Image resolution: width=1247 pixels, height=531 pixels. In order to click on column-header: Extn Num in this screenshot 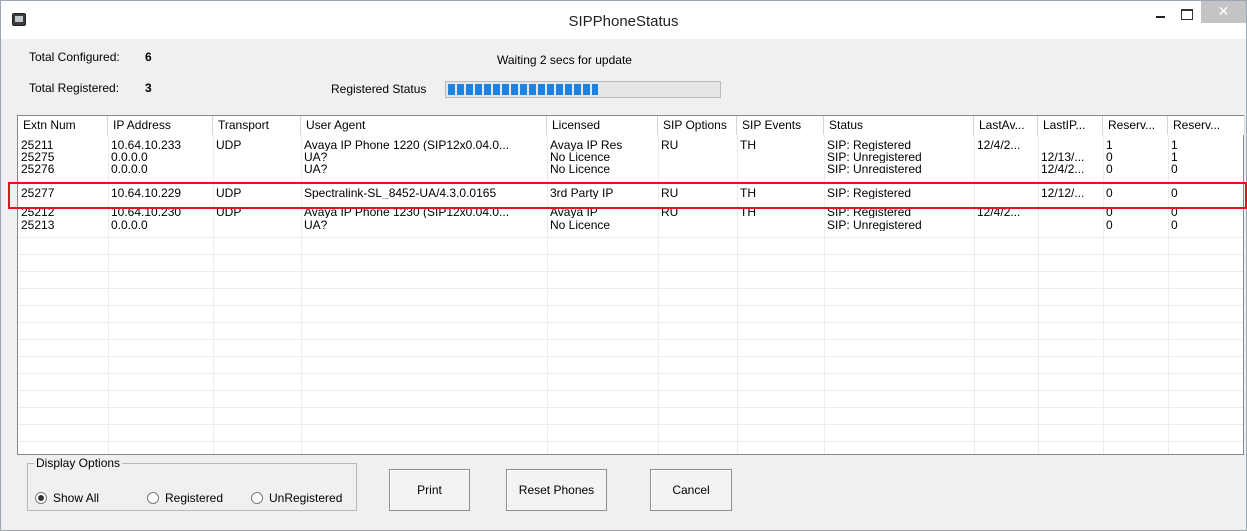, I will do `click(63, 125)`.